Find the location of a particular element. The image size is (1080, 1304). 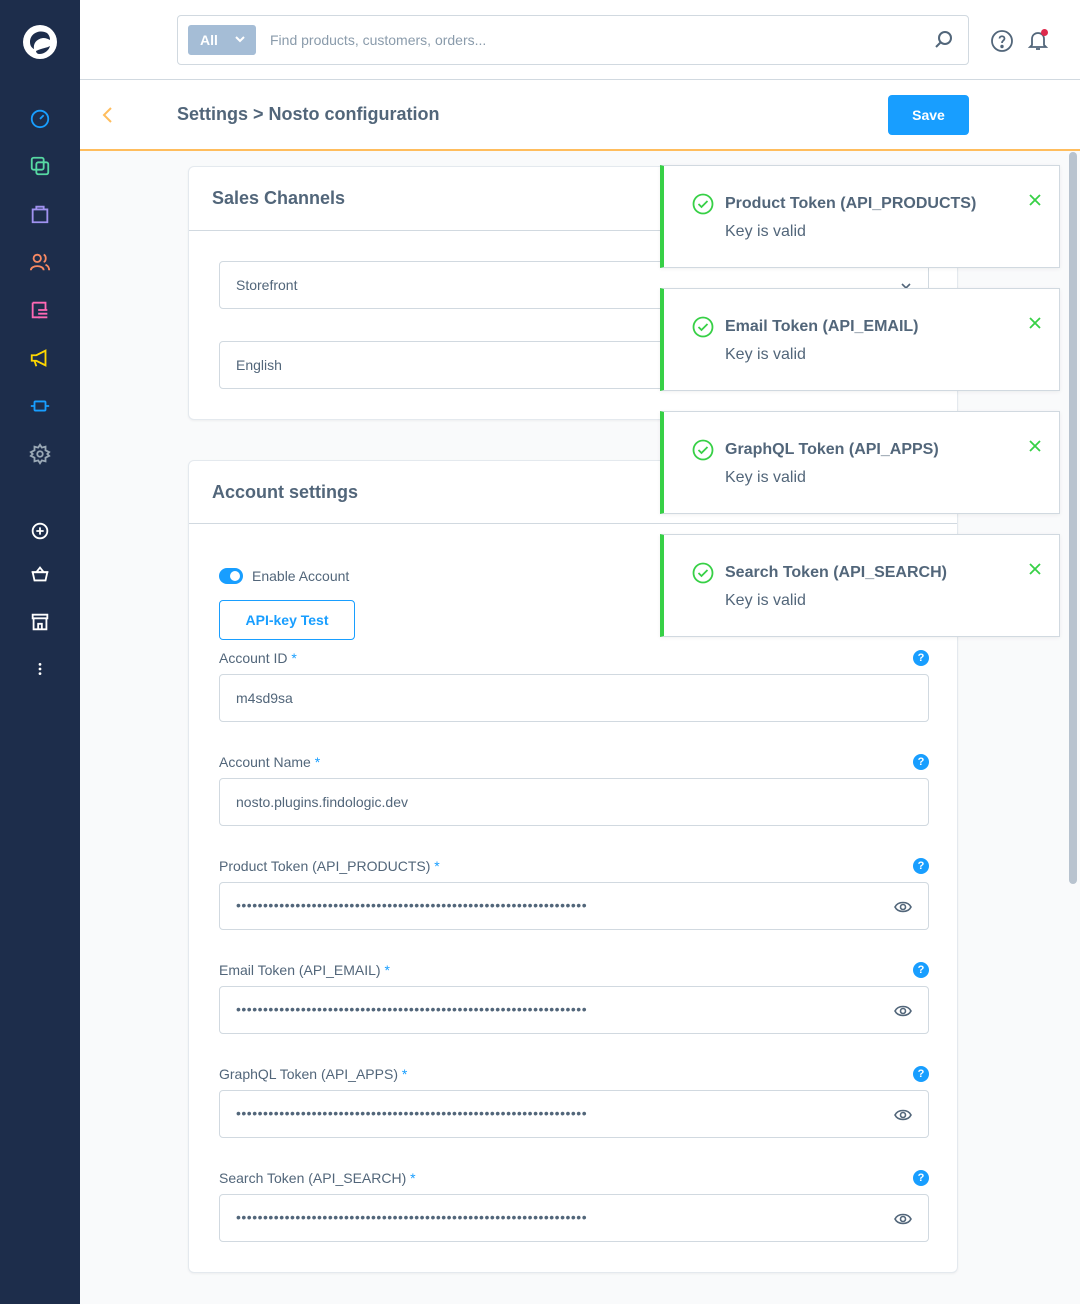

scrollbar is located at coordinates (1073, 518).